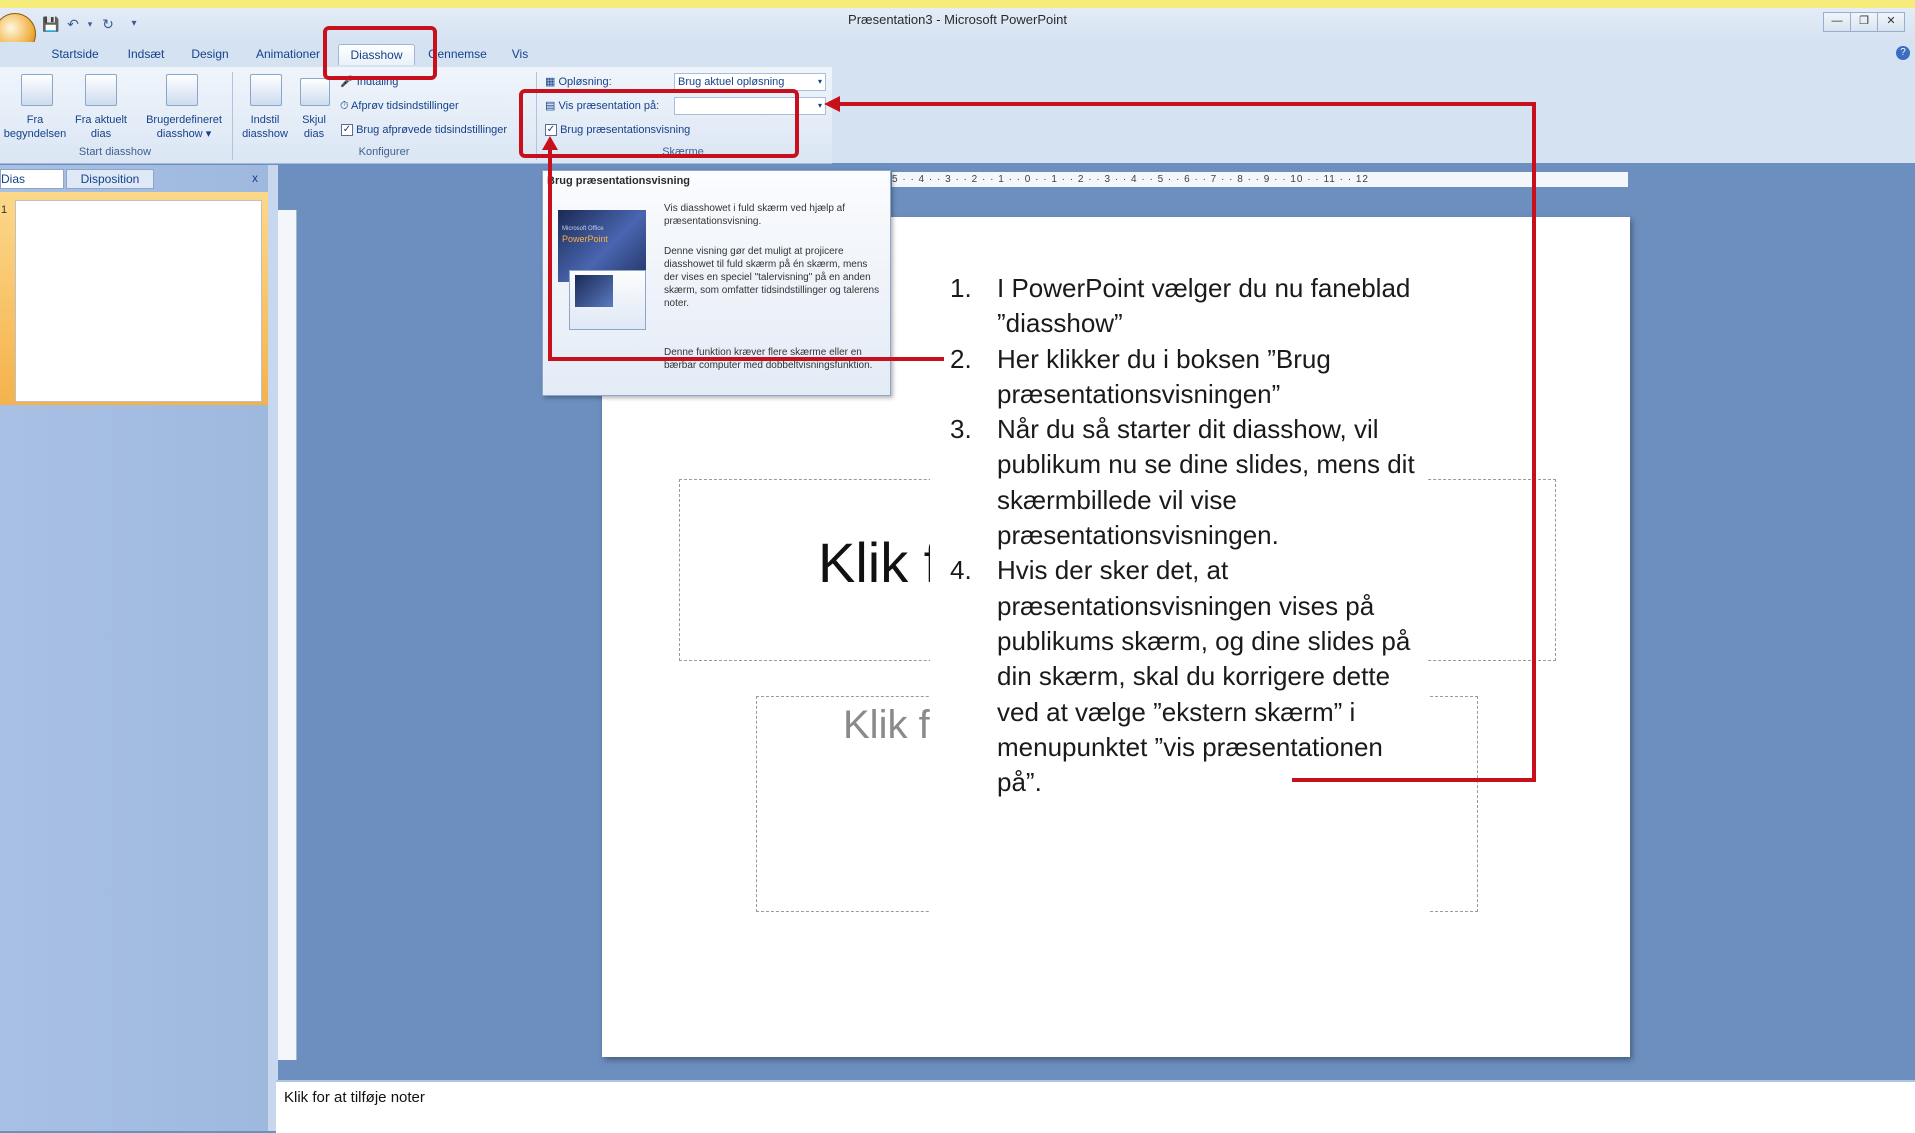 Image resolution: width=1915 pixels, height=1133 pixels. I want to click on close-window-button: ✕, so click(1891, 22).